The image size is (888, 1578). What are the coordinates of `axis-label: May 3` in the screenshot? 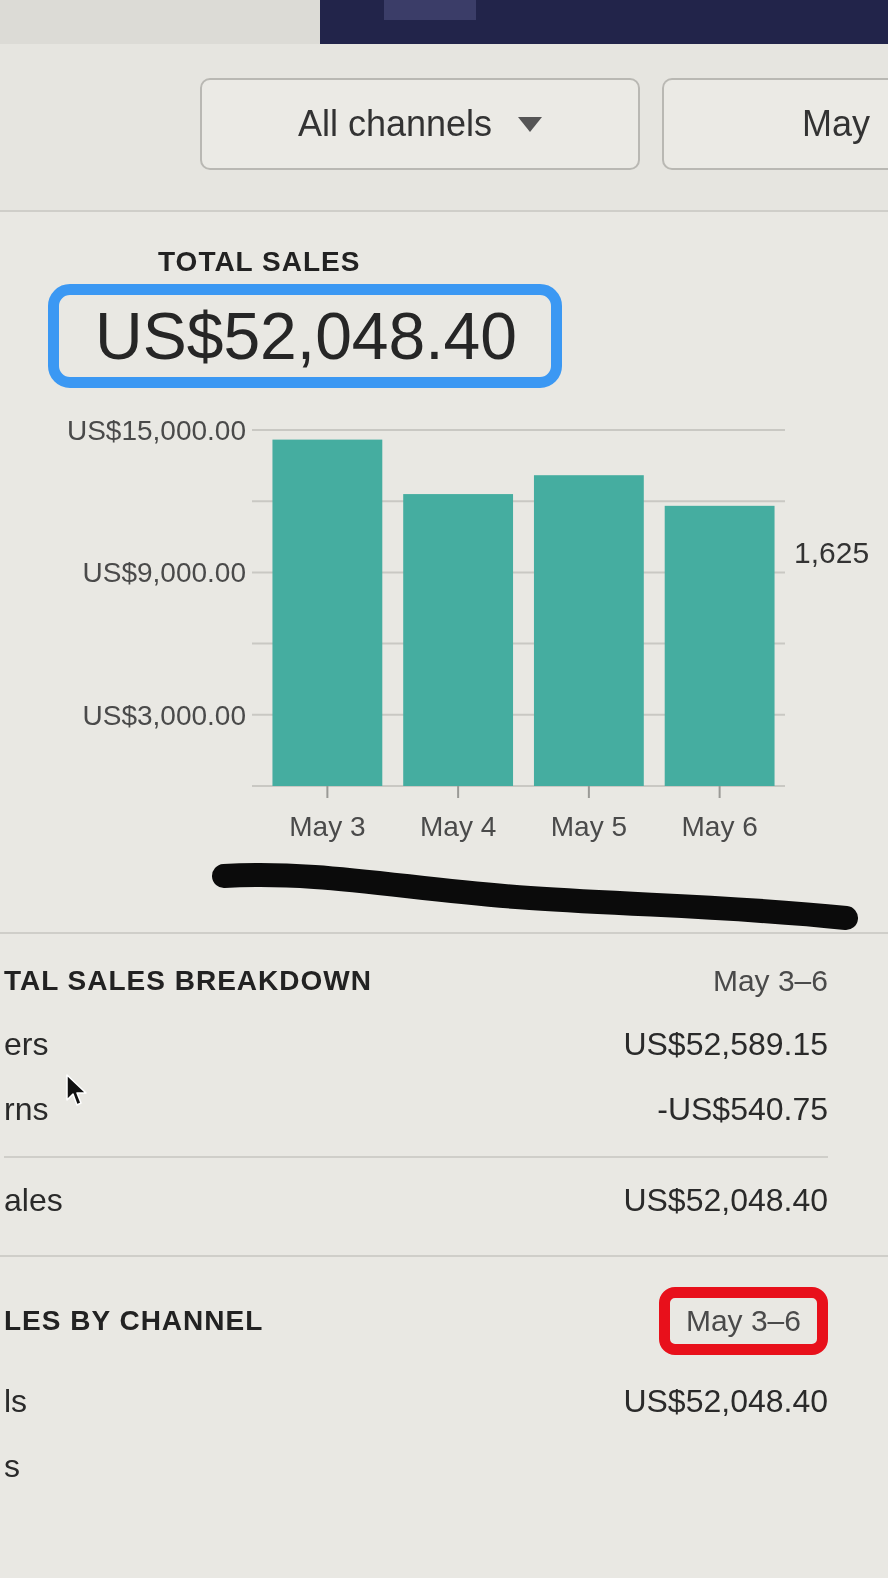 It's located at (327, 826).